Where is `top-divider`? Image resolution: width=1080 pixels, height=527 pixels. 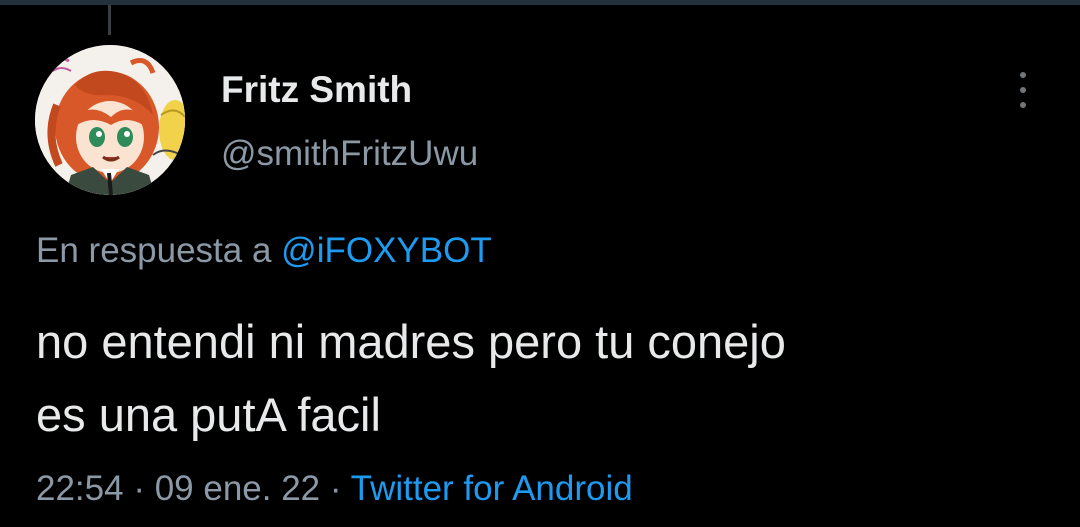 top-divider is located at coordinates (540, 2).